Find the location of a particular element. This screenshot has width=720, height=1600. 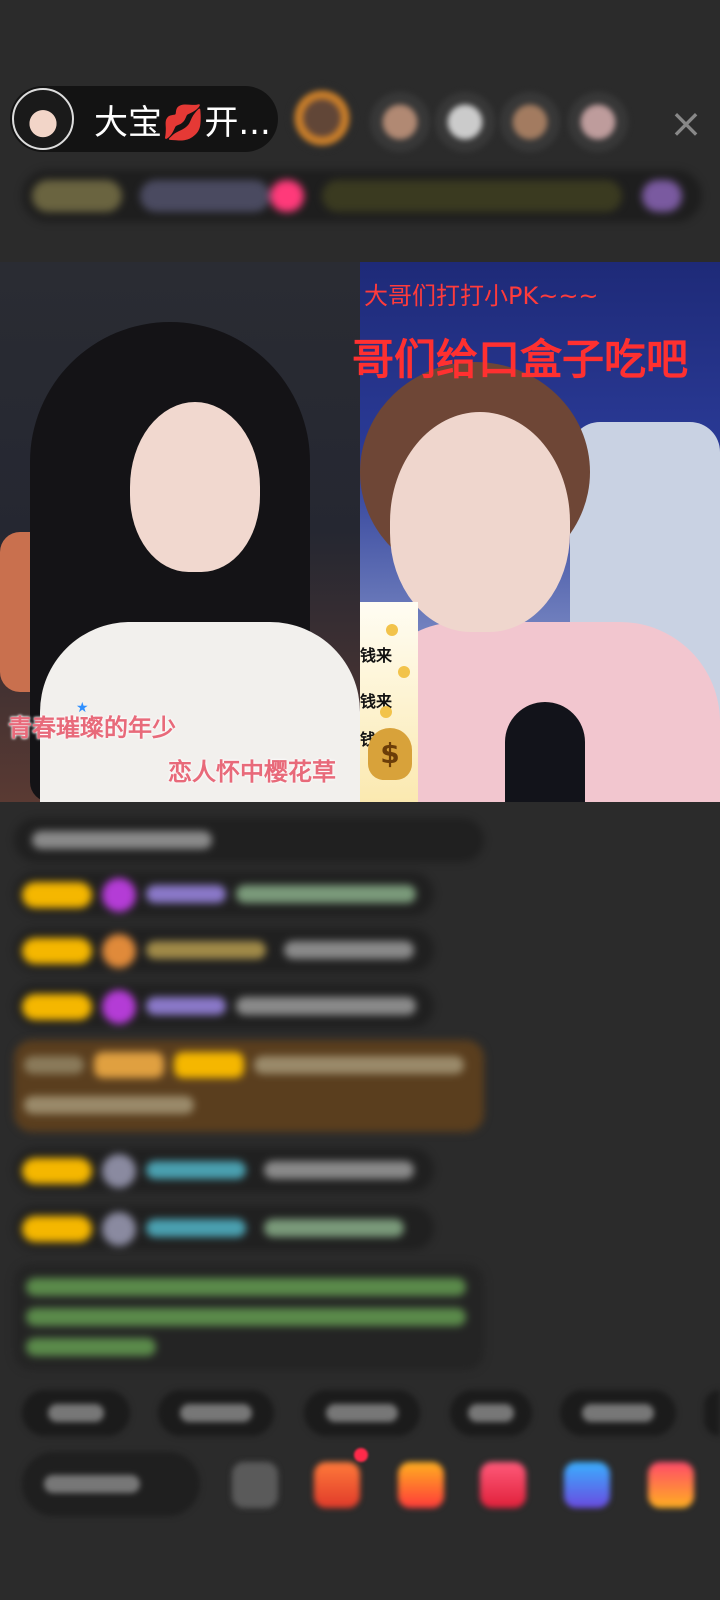

emoji-icon is located at coordinates (255, 1485).